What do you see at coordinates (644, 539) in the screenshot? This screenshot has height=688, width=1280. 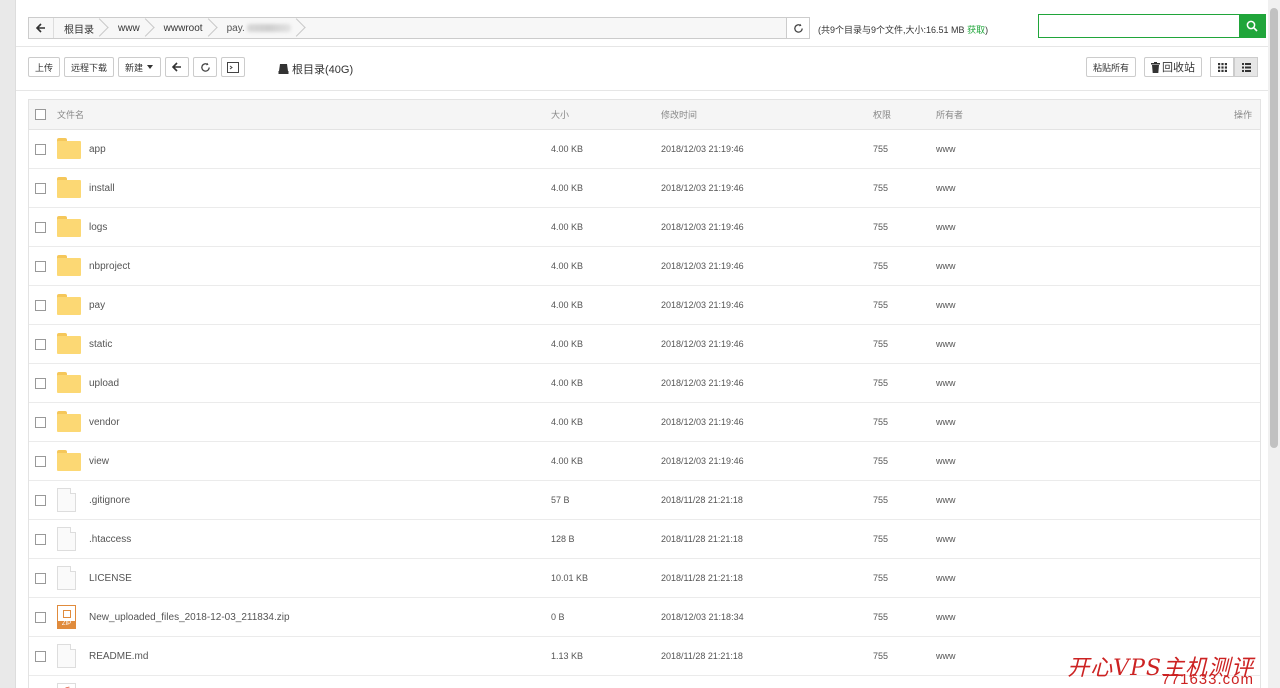 I see `table-row: .htaccess 128 B 2018/11/28 21:21:18 755 www` at bounding box center [644, 539].